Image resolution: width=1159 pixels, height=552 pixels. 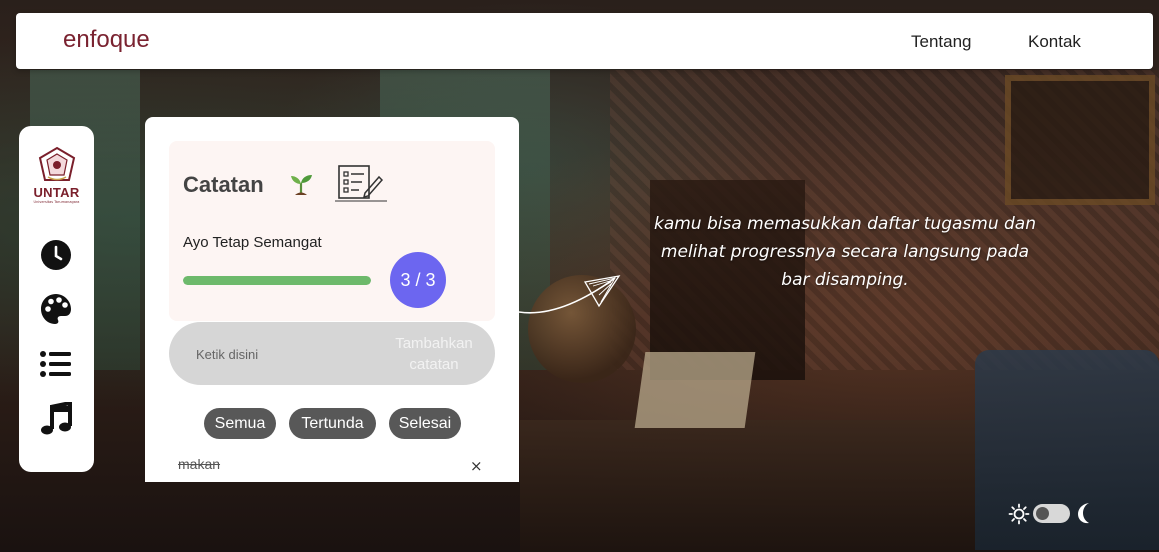 What do you see at coordinates (252, 242) in the screenshot?
I see `todo-subtitle: Ayo Tetap Semangat` at bounding box center [252, 242].